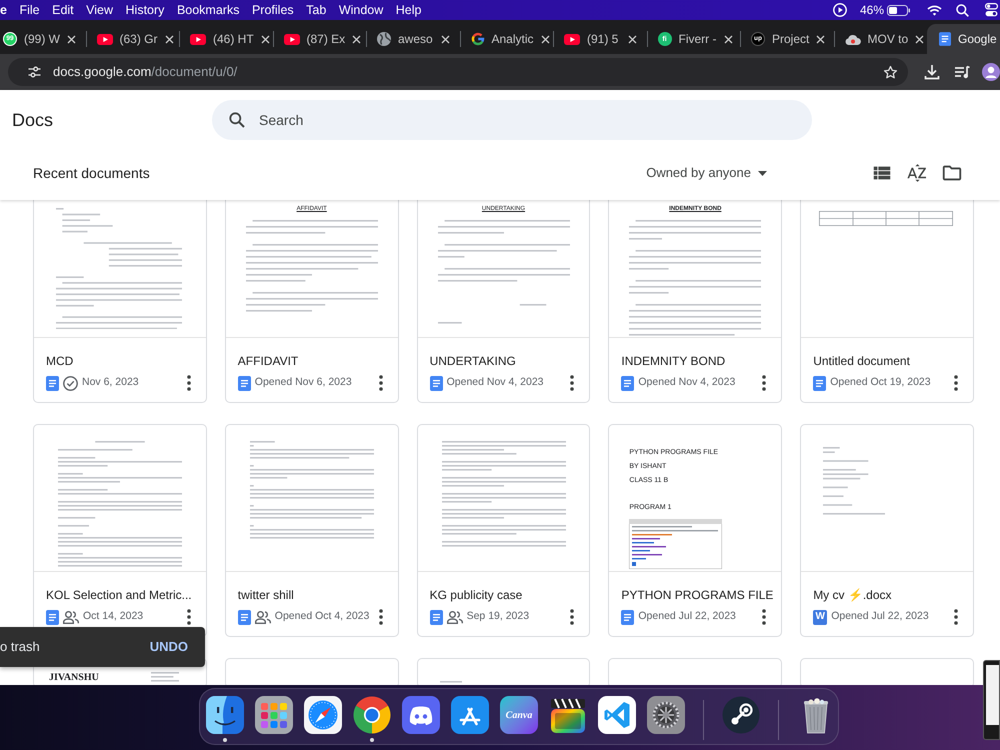 The width and height of the screenshot is (1000, 750). What do you see at coordinates (503, 530) in the screenshot?
I see `document-card: KG publicity case Sep 19, 2023` at bounding box center [503, 530].